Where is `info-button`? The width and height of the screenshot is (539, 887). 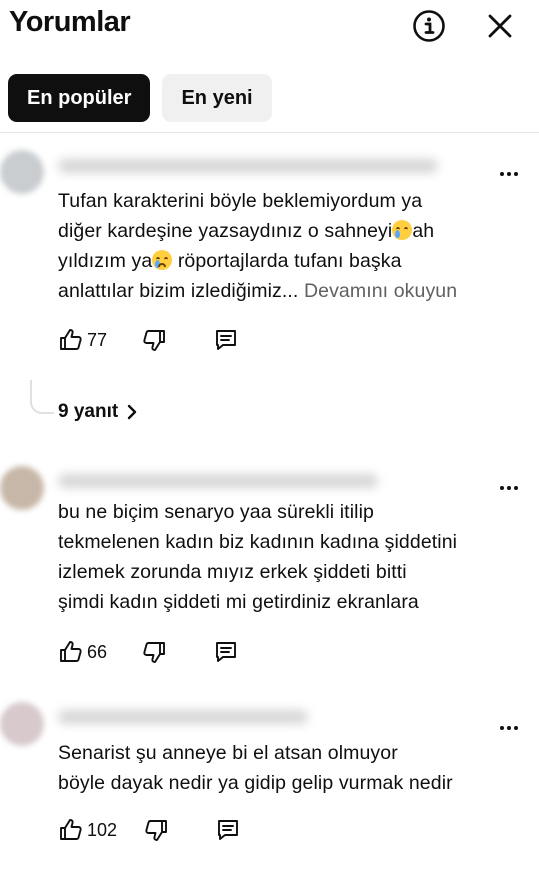 info-button is located at coordinates (429, 26).